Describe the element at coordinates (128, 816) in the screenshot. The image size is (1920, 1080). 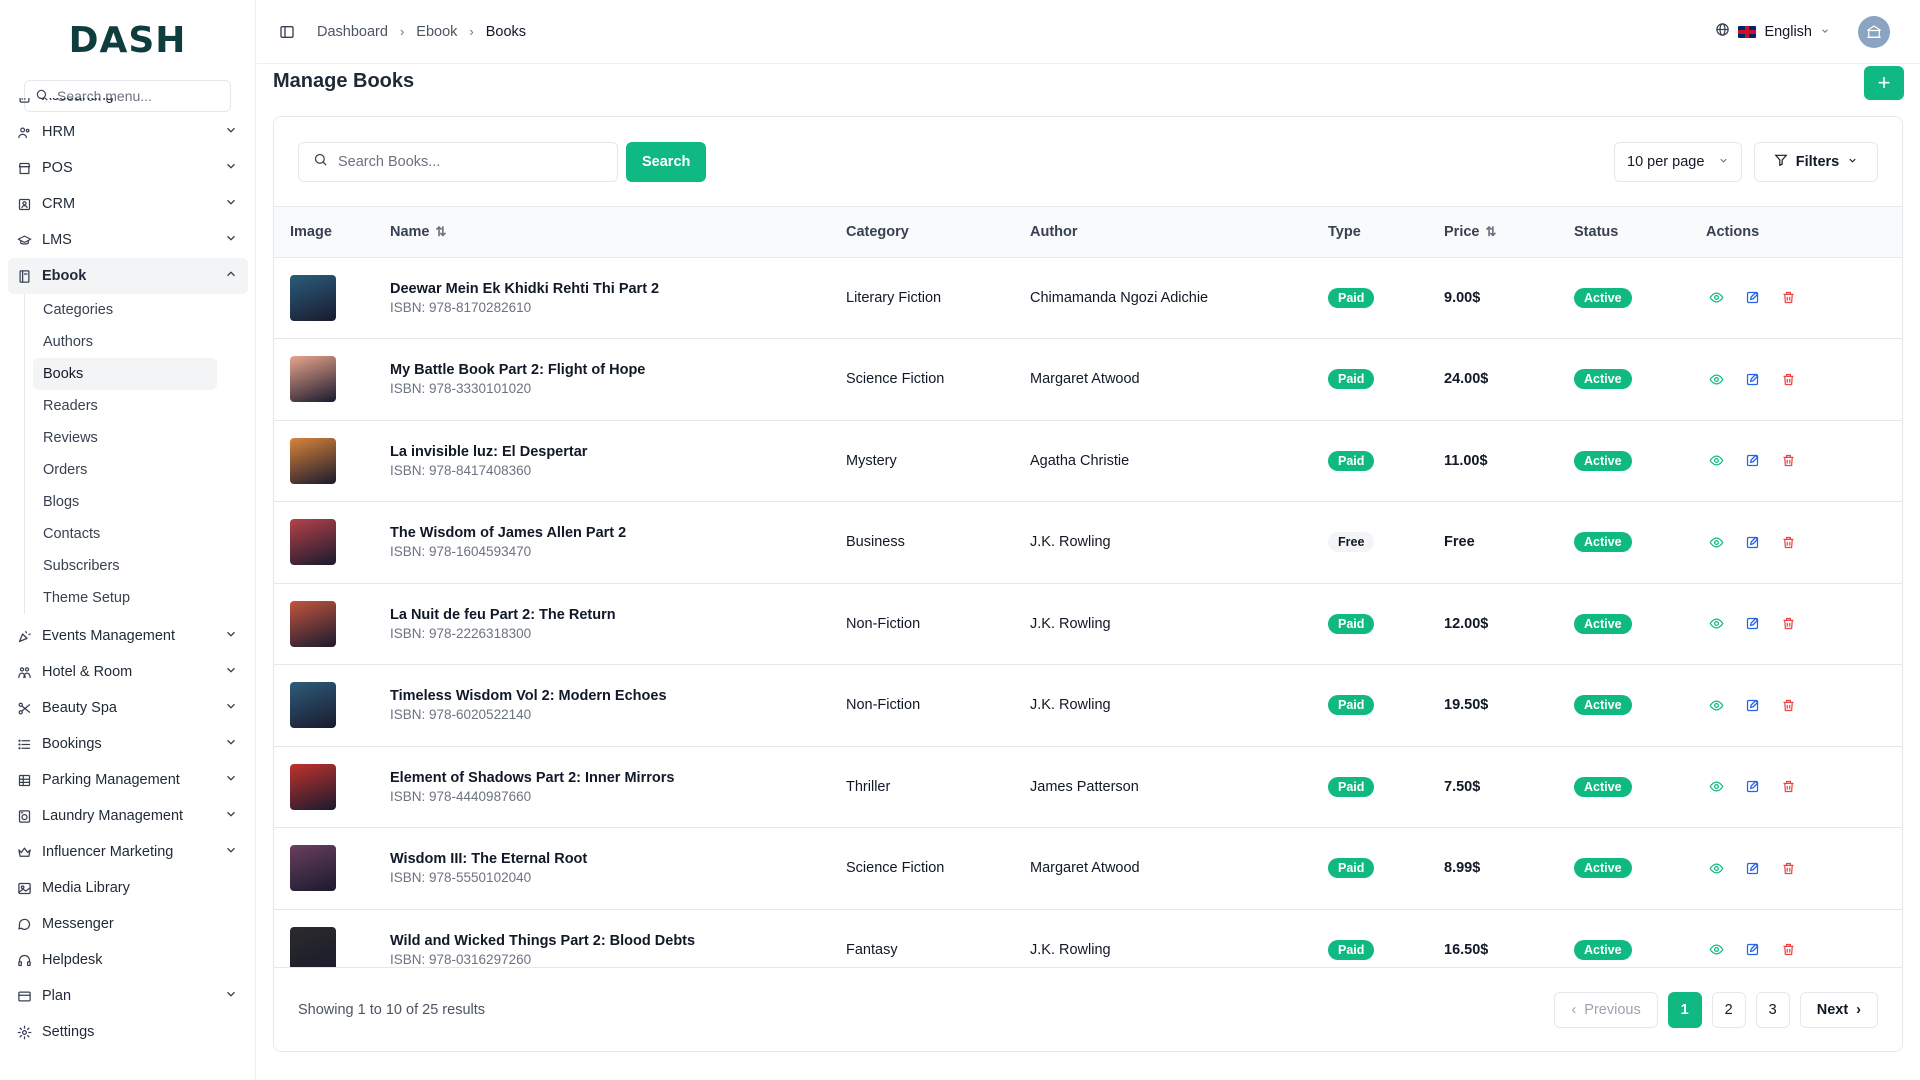
I see `sidebar-item-laundry-management: Laundry Management` at that location.